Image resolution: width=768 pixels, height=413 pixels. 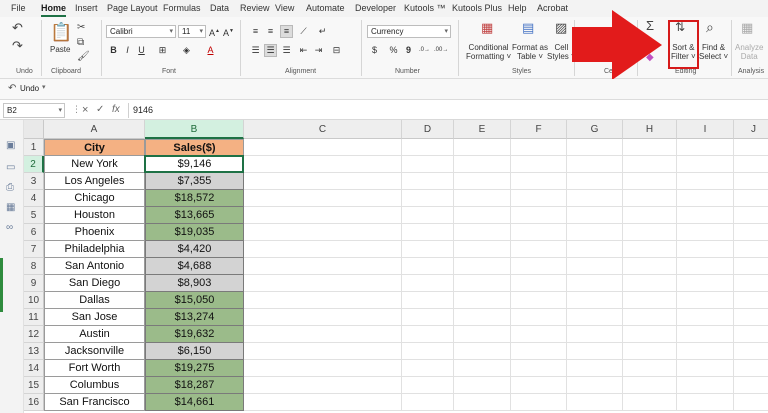 What do you see at coordinates (530, 52) in the screenshot?
I see `format-as-table-button: Format as Table ˅` at bounding box center [530, 52].